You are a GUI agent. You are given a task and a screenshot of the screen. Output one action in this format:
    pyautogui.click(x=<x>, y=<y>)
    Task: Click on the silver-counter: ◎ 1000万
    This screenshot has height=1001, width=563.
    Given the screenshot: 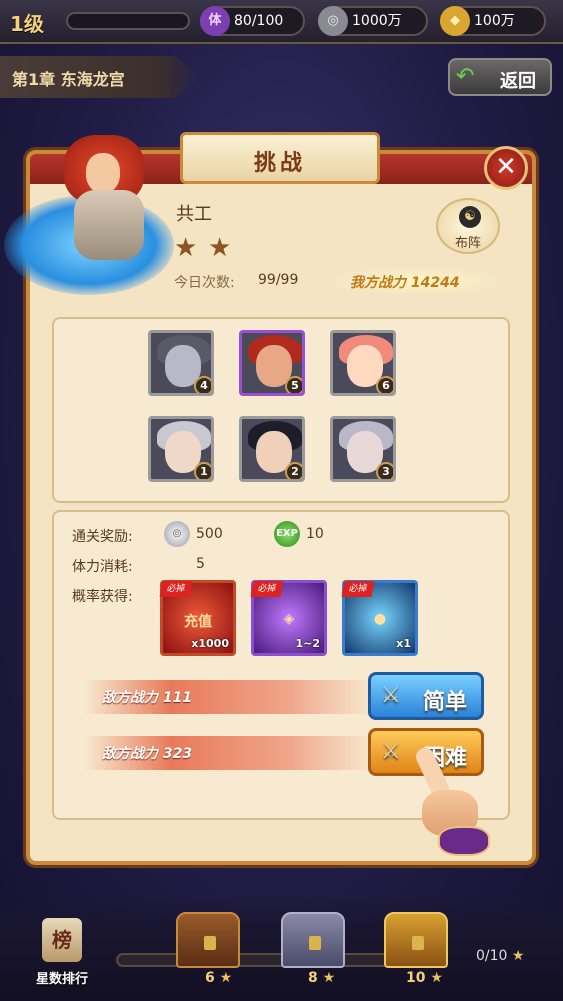 What is the action you would take?
    pyautogui.click(x=373, y=21)
    